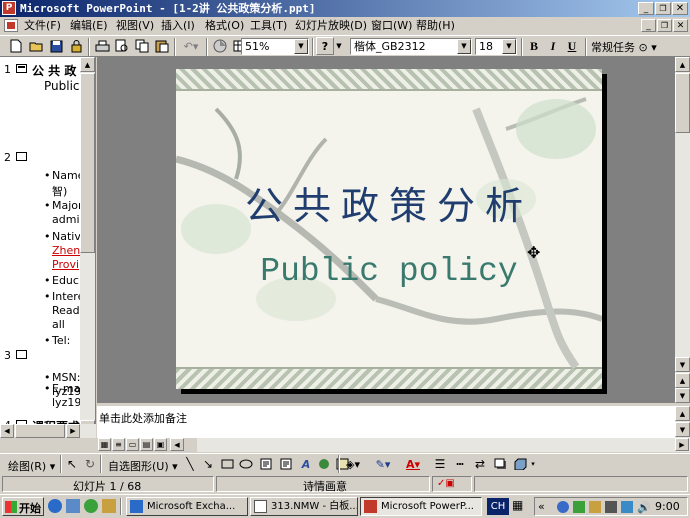  I want to click on next-slide-icon: ▼, so click(682, 395).